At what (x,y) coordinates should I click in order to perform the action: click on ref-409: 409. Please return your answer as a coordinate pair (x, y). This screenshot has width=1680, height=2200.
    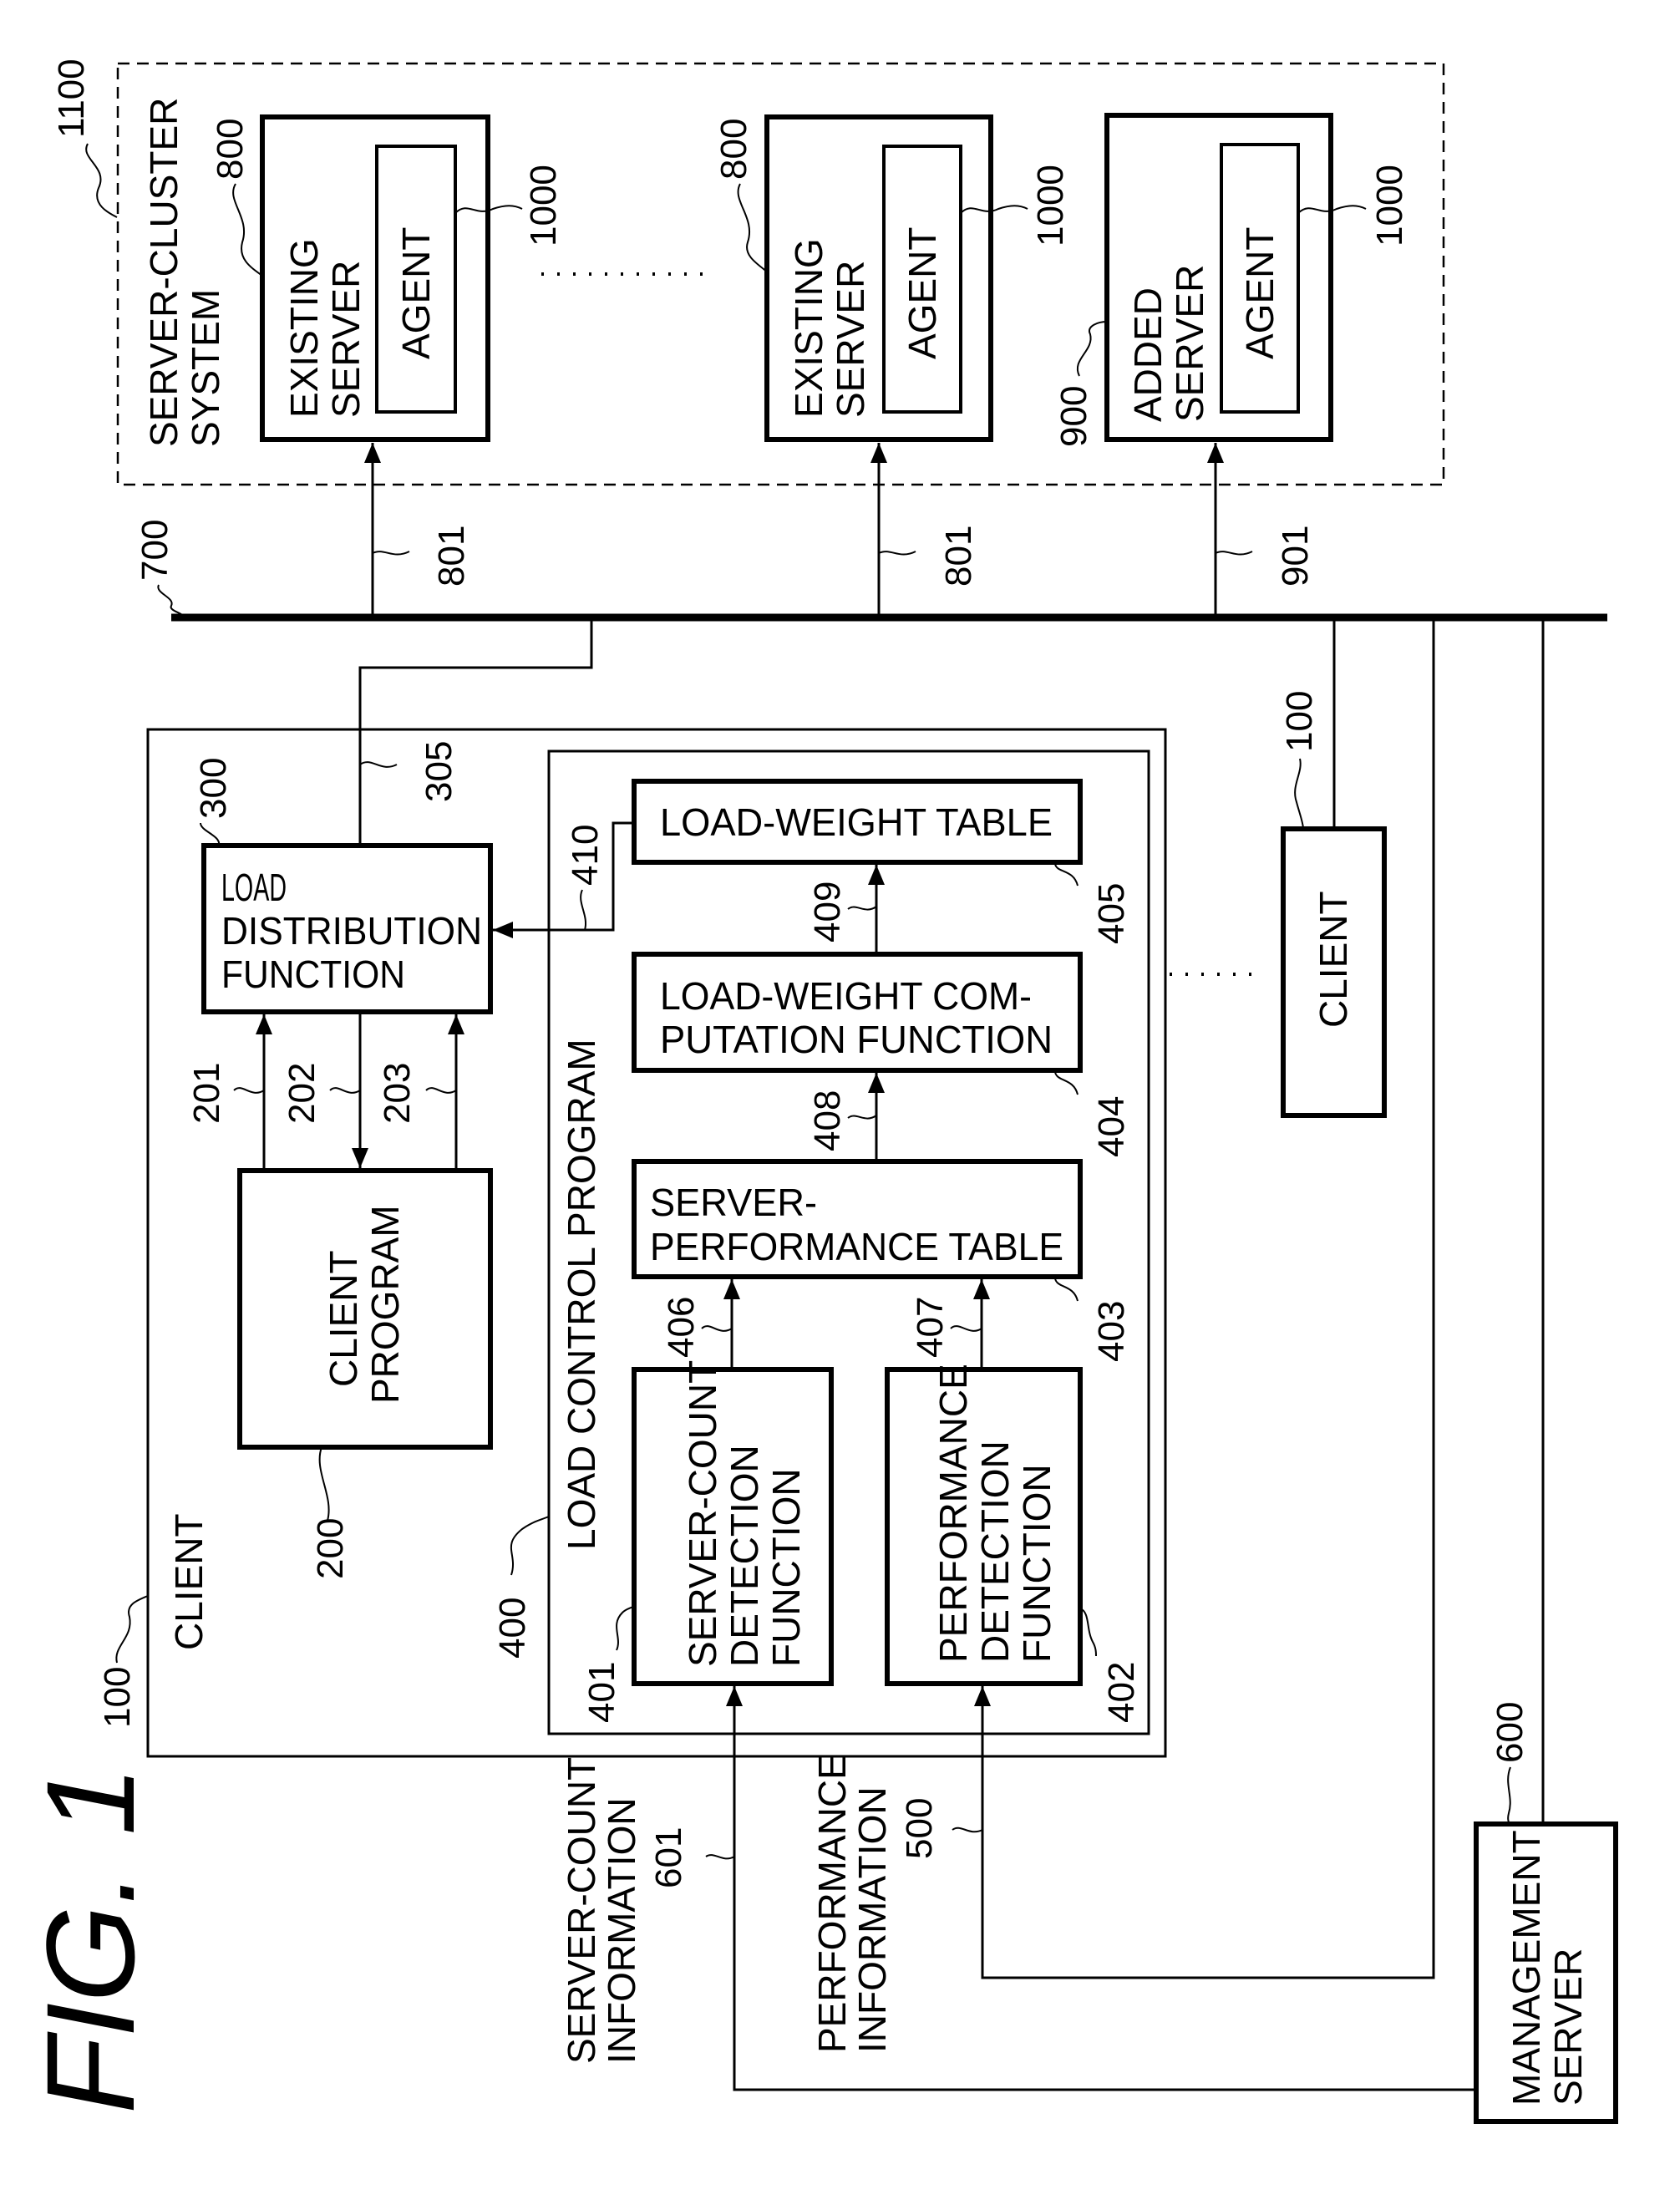
    Looking at the image, I should click on (827, 912).